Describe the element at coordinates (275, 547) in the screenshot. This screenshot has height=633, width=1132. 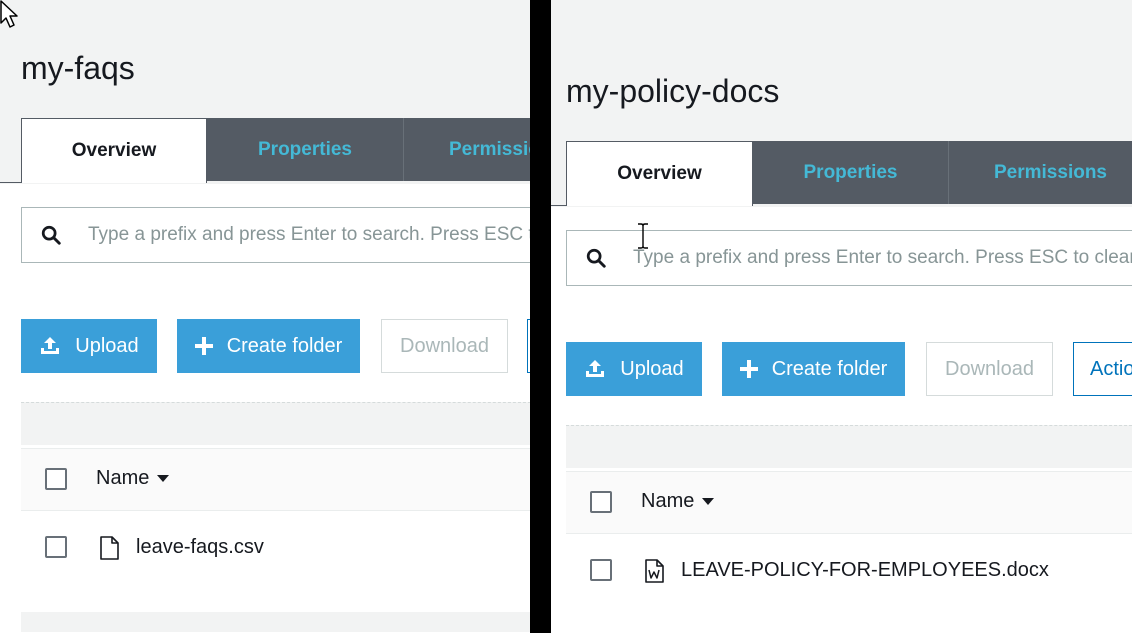
I see `table-row: leave-faqs.csv` at that location.